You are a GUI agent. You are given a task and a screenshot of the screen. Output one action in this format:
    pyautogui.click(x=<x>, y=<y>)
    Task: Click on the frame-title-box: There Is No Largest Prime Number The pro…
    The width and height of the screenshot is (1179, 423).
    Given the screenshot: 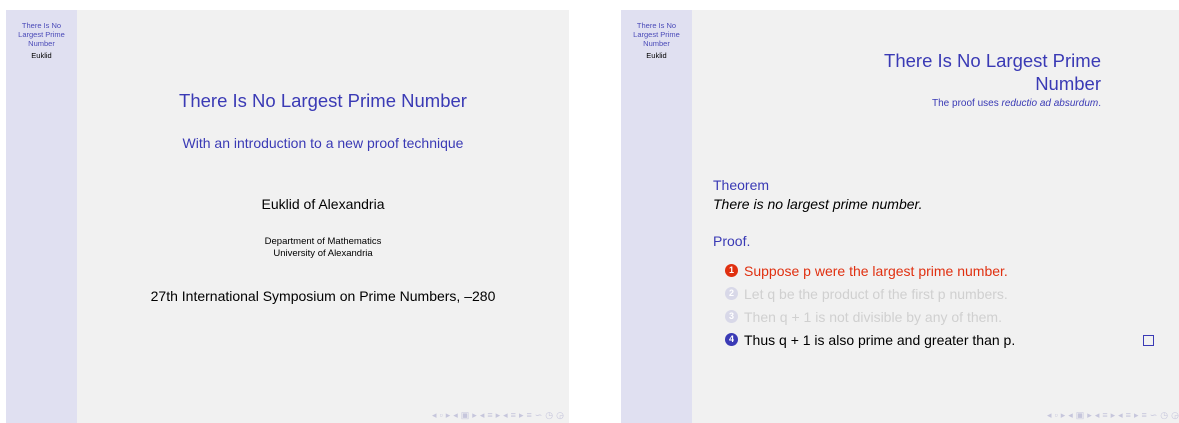 What is the action you would take?
    pyautogui.click(x=971, y=79)
    